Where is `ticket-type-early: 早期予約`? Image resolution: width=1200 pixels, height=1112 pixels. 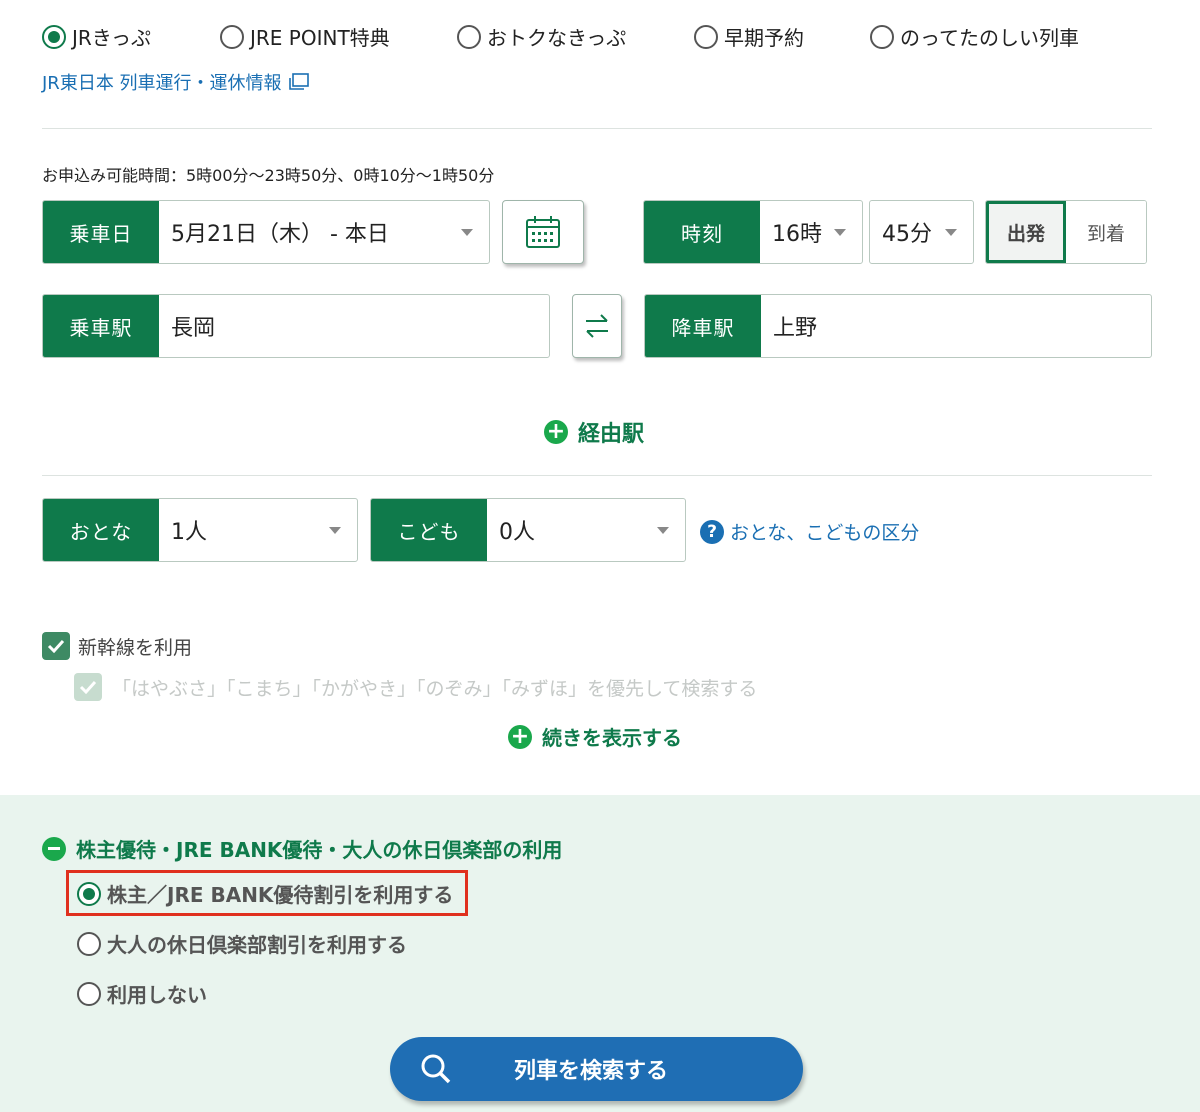 ticket-type-early: 早期予約 is located at coordinates (749, 36).